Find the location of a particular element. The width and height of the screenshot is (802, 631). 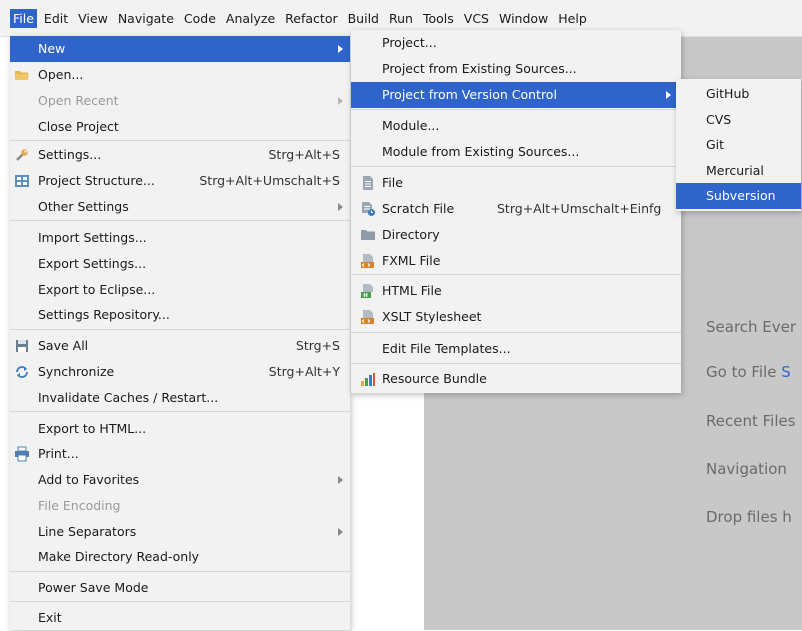

file-menu-file-encoding: File Encoding is located at coordinates (180, 506).